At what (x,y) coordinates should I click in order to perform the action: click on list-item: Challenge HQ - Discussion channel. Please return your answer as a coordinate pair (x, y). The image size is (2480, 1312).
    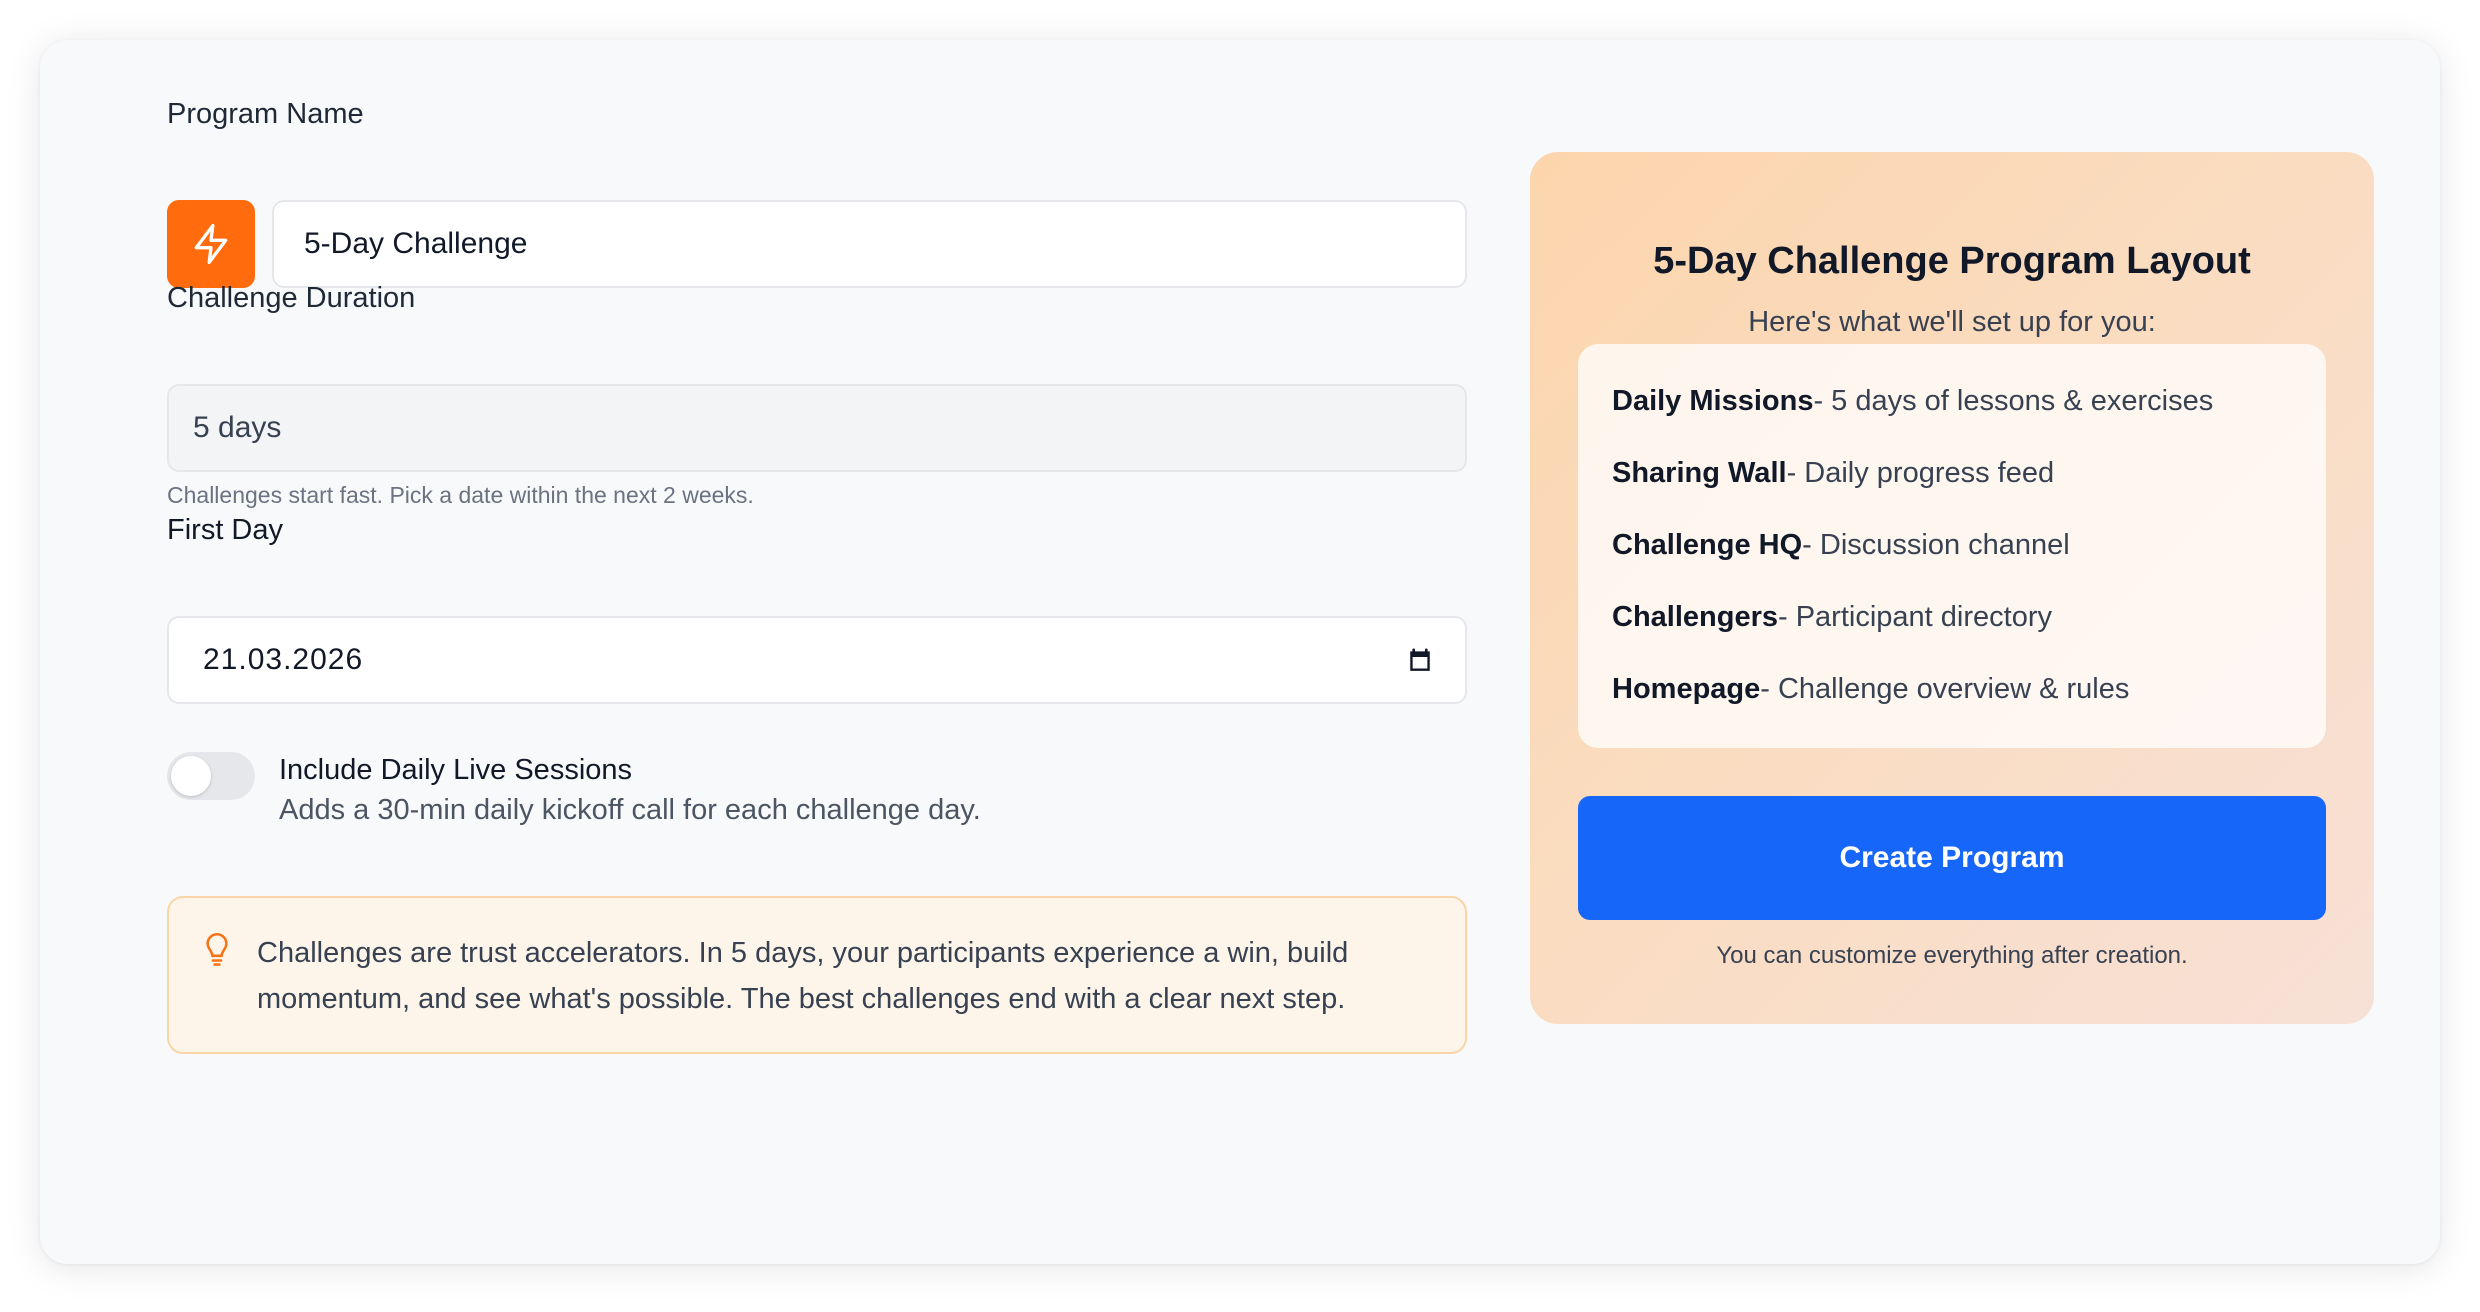
    Looking at the image, I should click on (1952, 562).